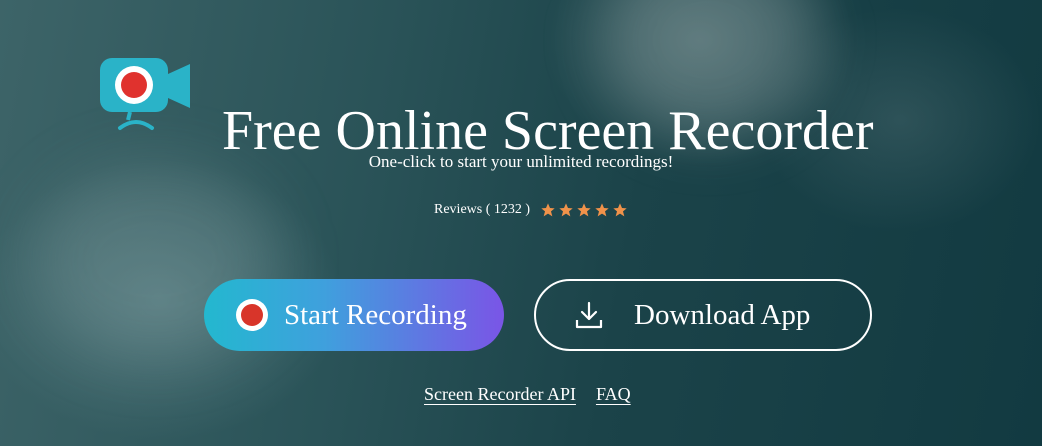 This screenshot has height=446, width=1042. I want to click on reviews-label: Reviews ( 1232 ), so click(482, 209).